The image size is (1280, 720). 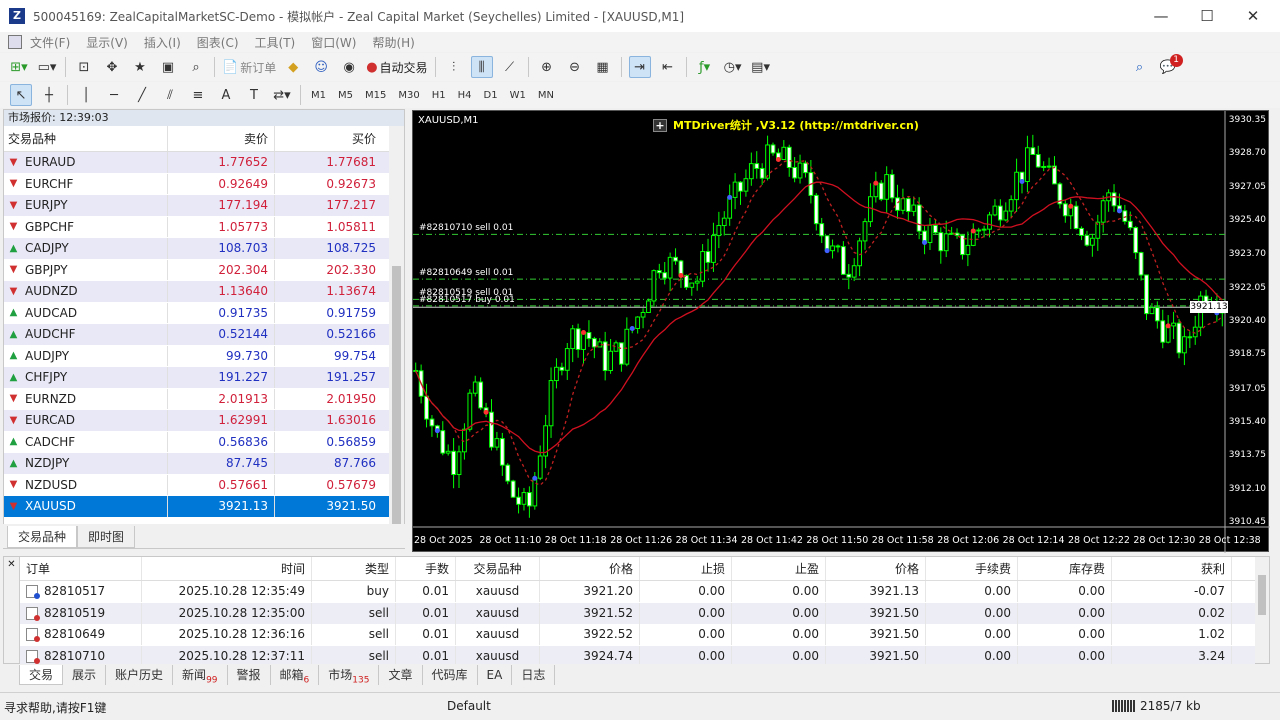 I want to click on market-watch-row: ▼ EURNZD 2.01913 2.01950, so click(x=204, y=399).